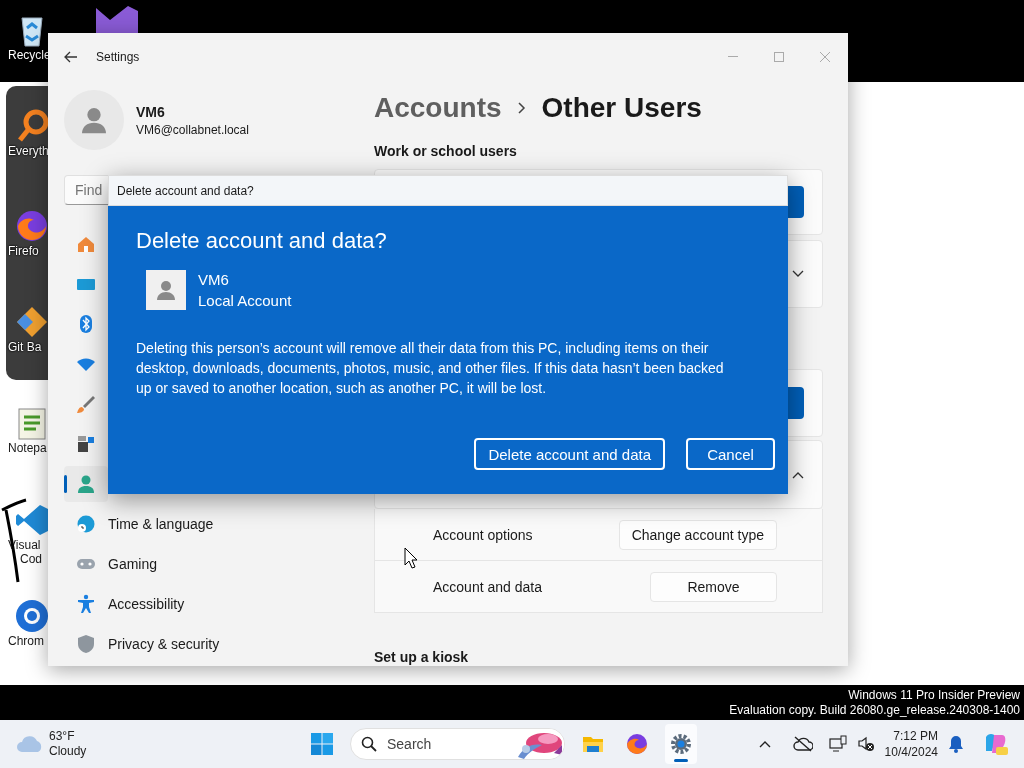 The width and height of the screenshot is (1024, 768). What do you see at coordinates (369, 744) in the screenshot?
I see `search-icon` at bounding box center [369, 744].